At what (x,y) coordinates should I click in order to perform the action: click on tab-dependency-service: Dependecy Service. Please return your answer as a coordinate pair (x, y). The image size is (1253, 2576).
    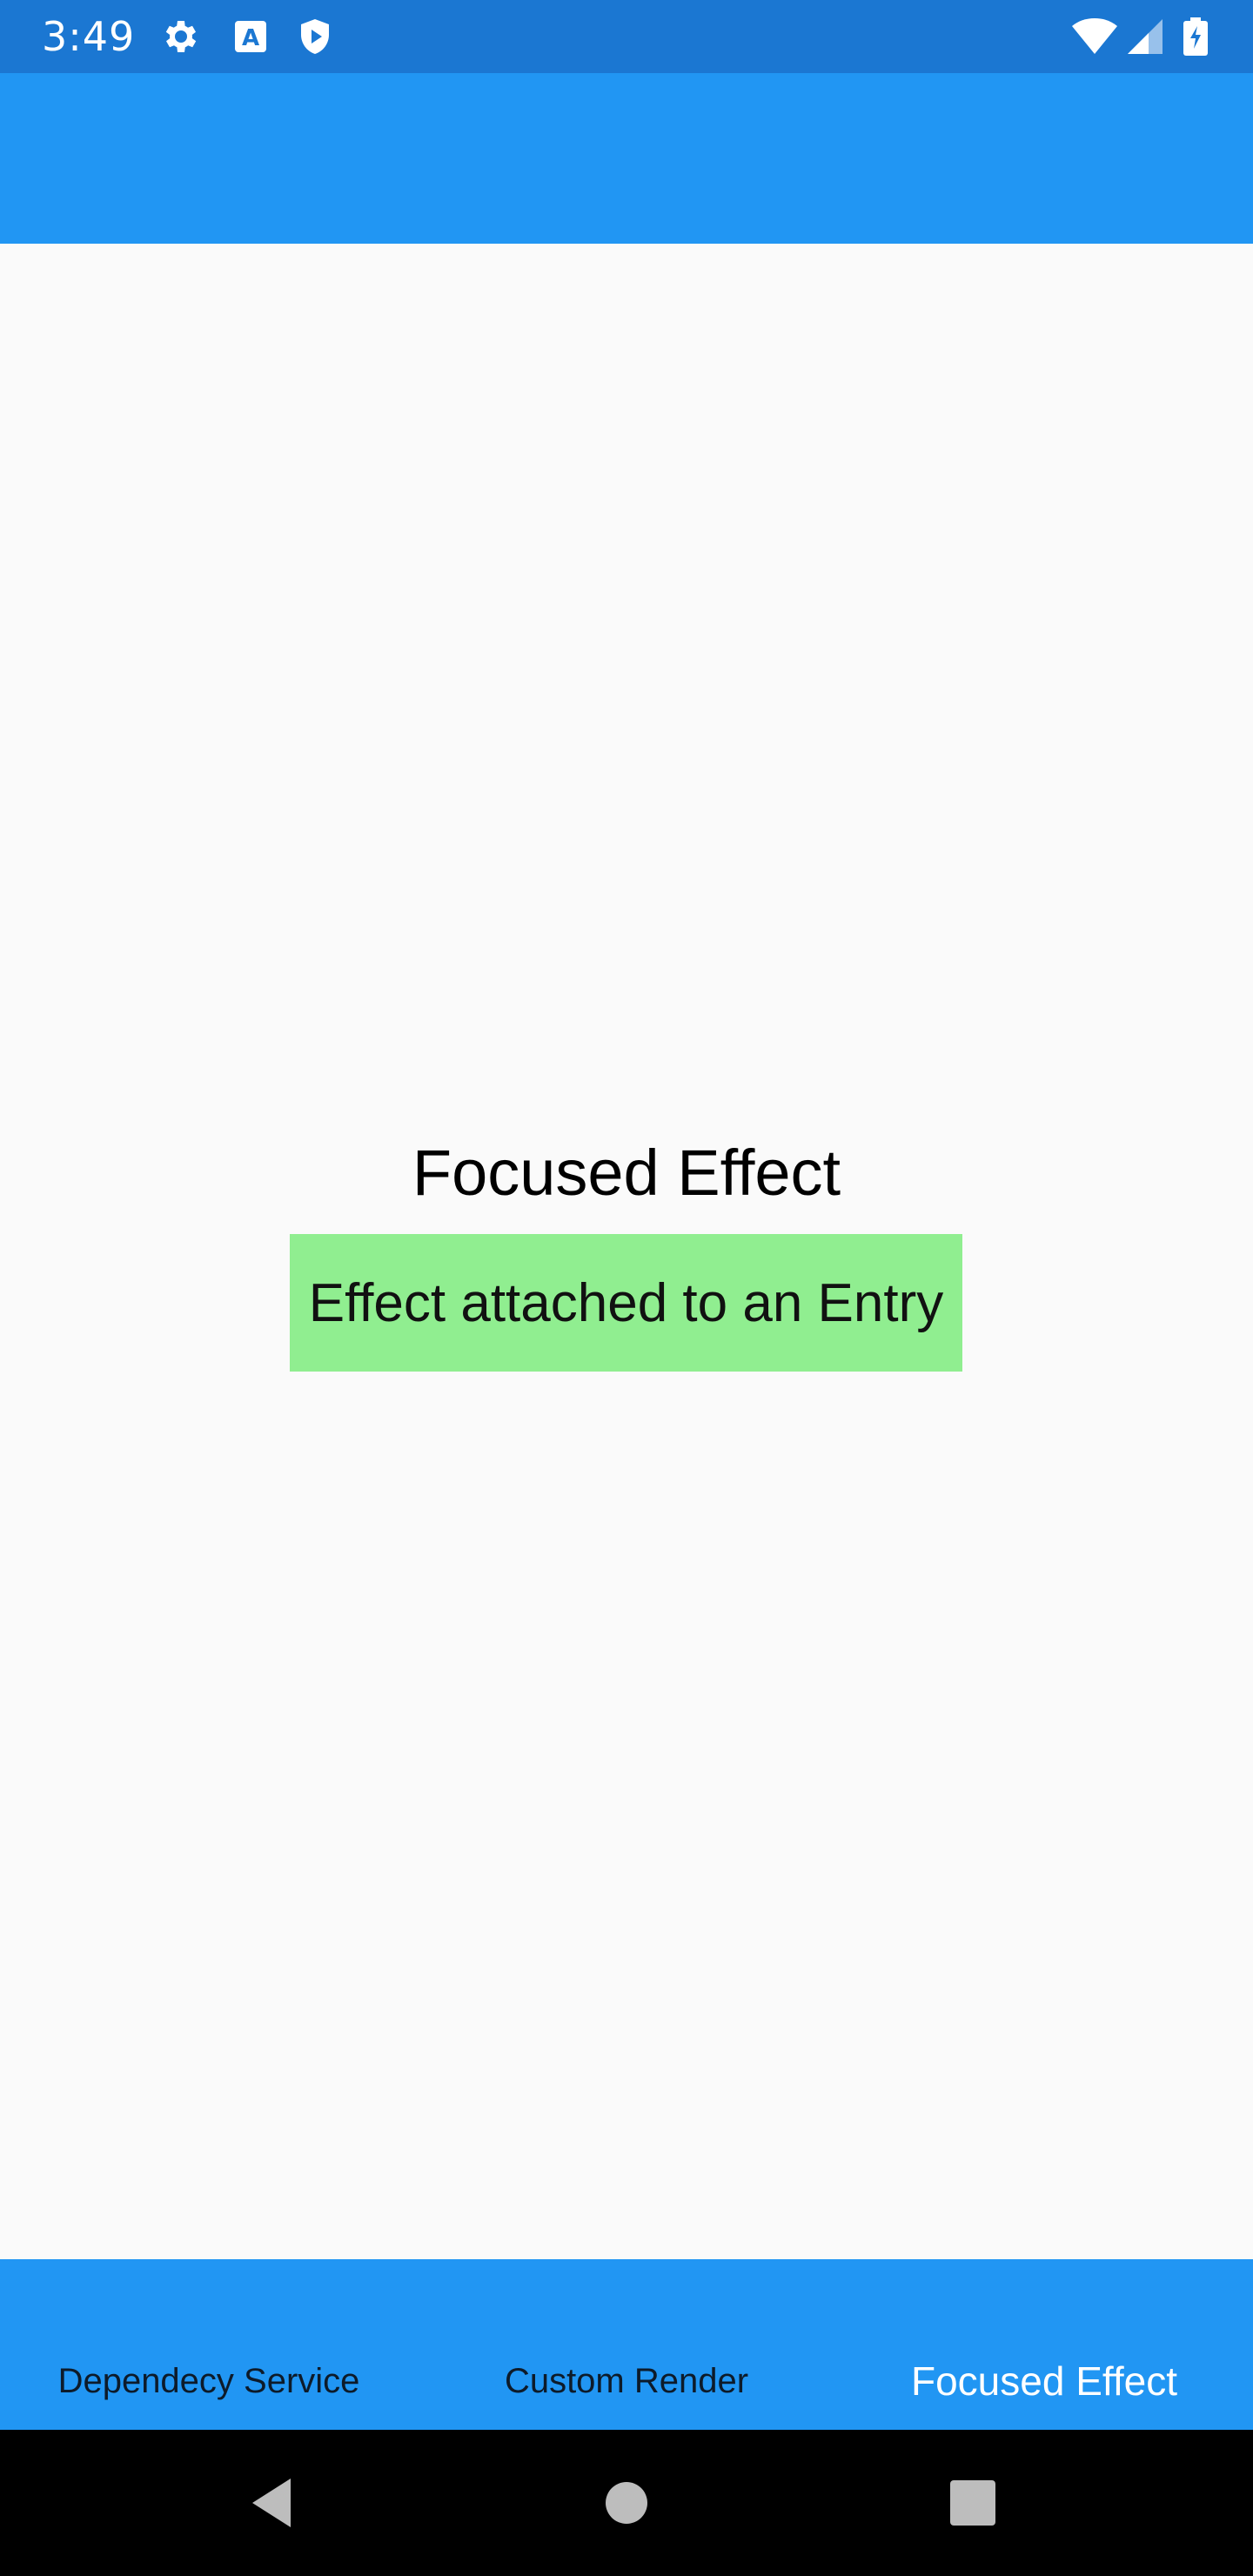
    Looking at the image, I should click on (209, 2344).